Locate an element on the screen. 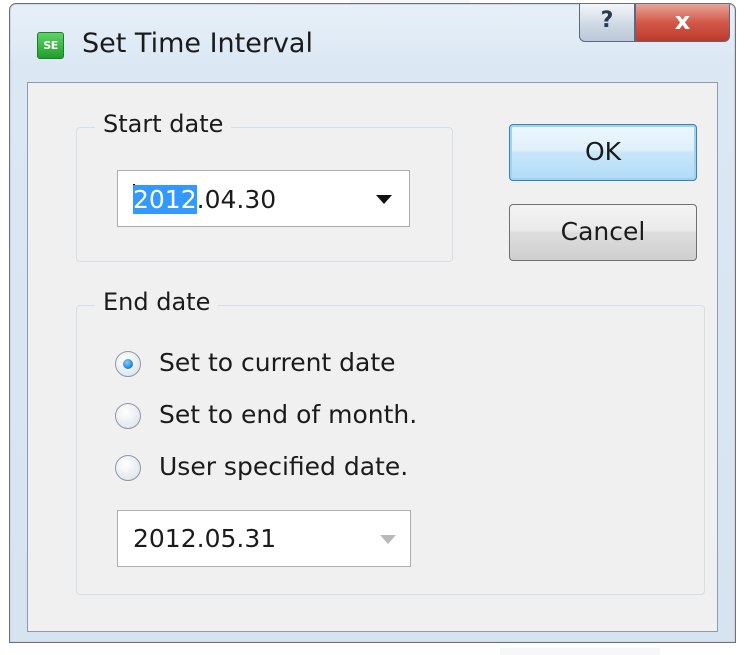 The height and width of the screenshot is (655, 745). end-date-picker: 2012.05.31 is located at coordinates (264, 538).